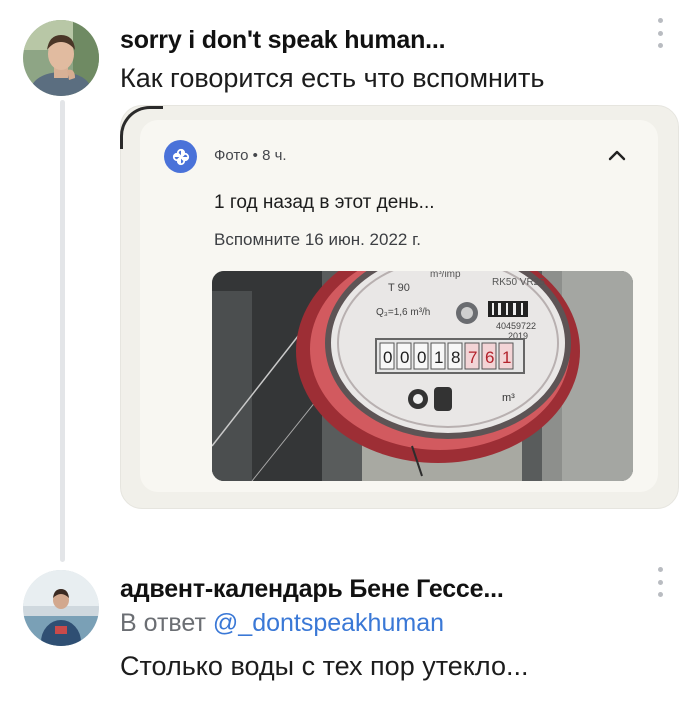 The image size is (700, 715). What do you see at coordinates (399, 288) in the screenshot?
I see `meter-temp: T 90` at bounding box center [399, 288].